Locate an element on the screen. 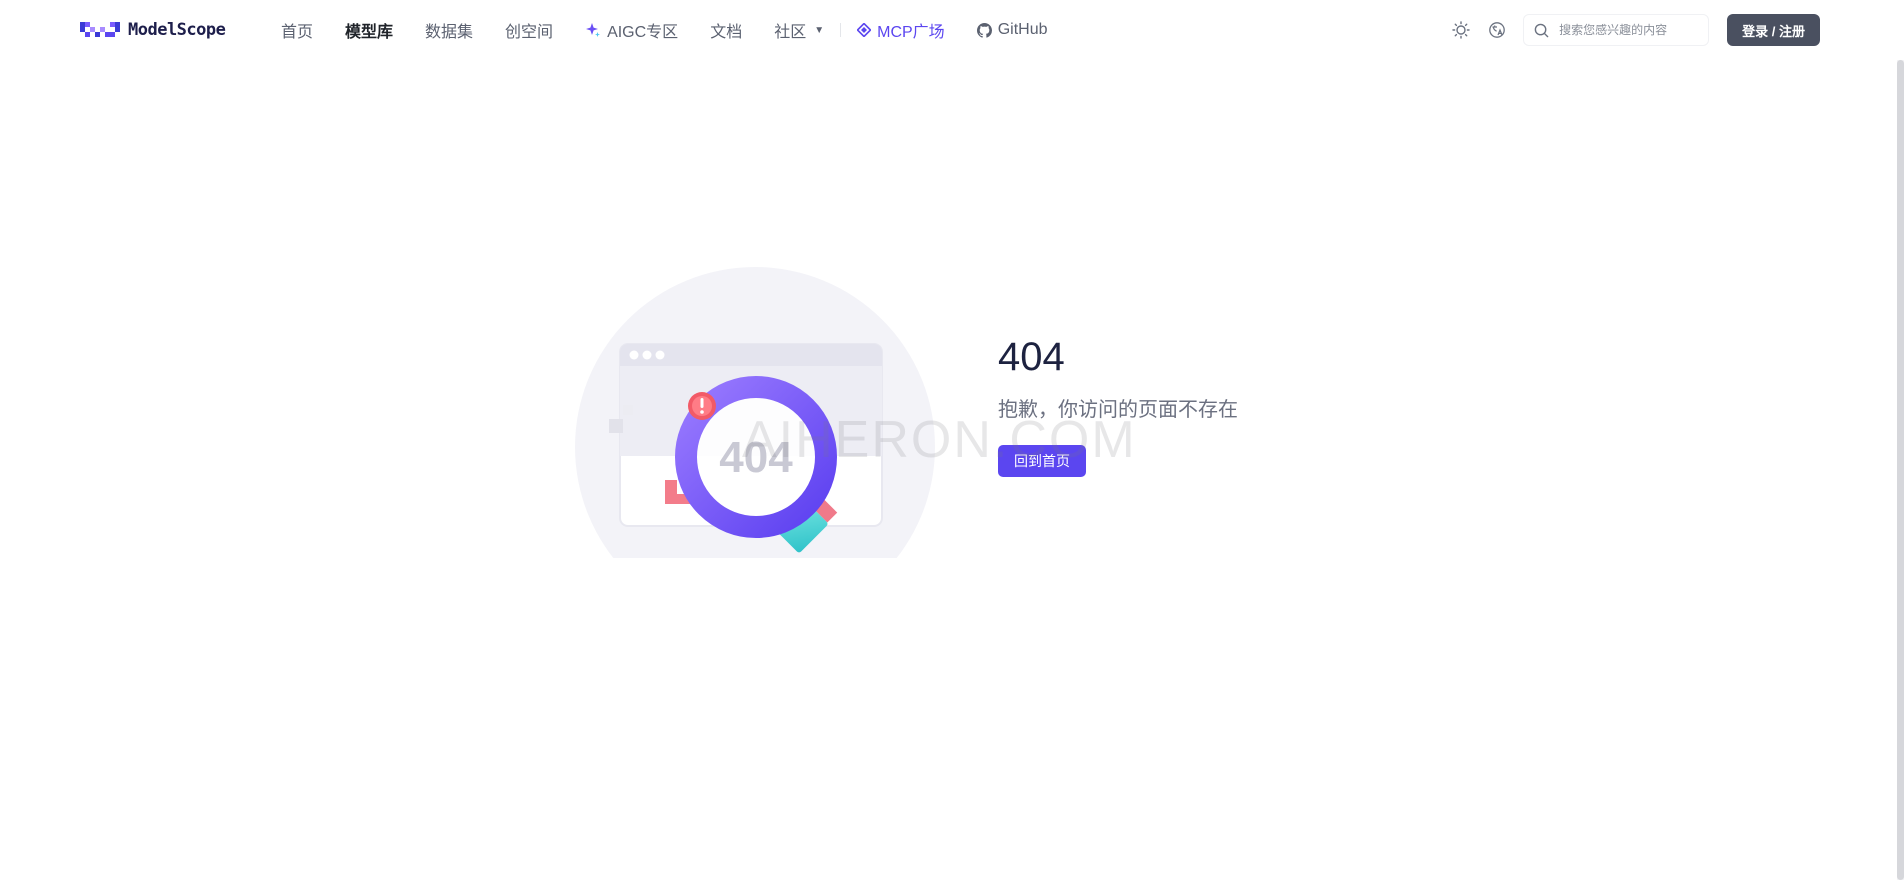 This screenshot has width=1904, height=880. nav-datasets: 数据集 is located at coordinates (449, 30).